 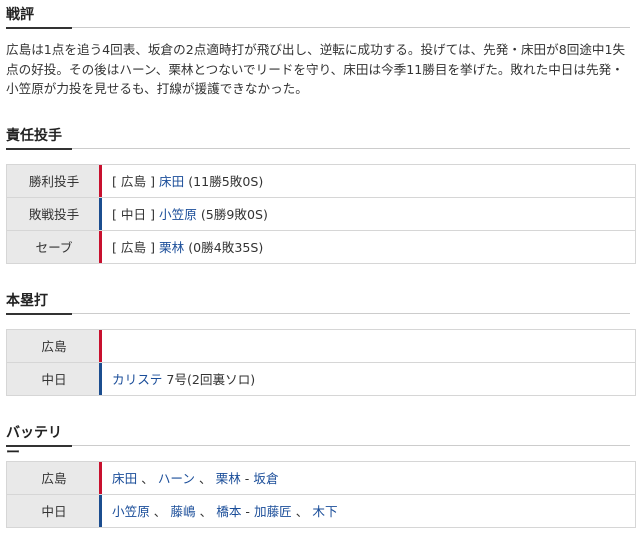 What do you see at coordinates (228, 511) in the screenshot?
I see `player-link: 橋本` at bounding box center [228, 511].